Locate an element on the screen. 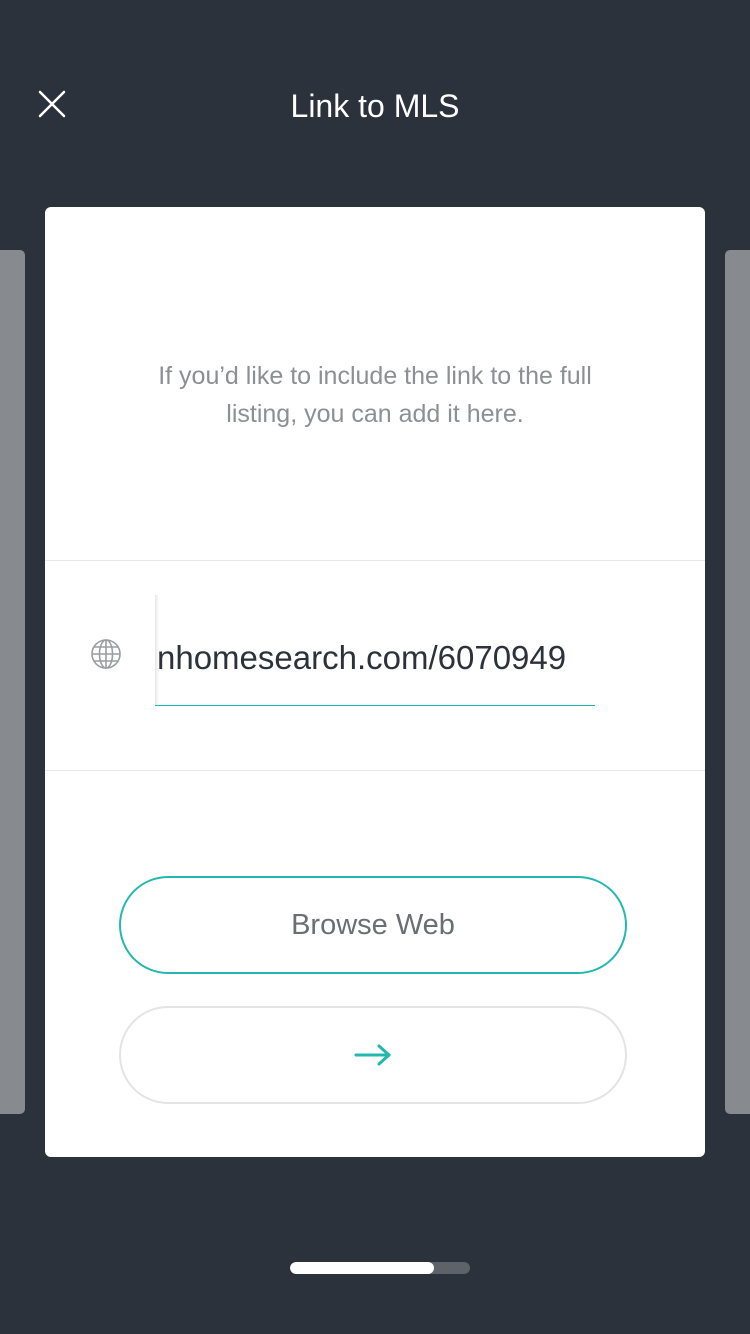  next-card-peek is located at coordinates (737, 682).